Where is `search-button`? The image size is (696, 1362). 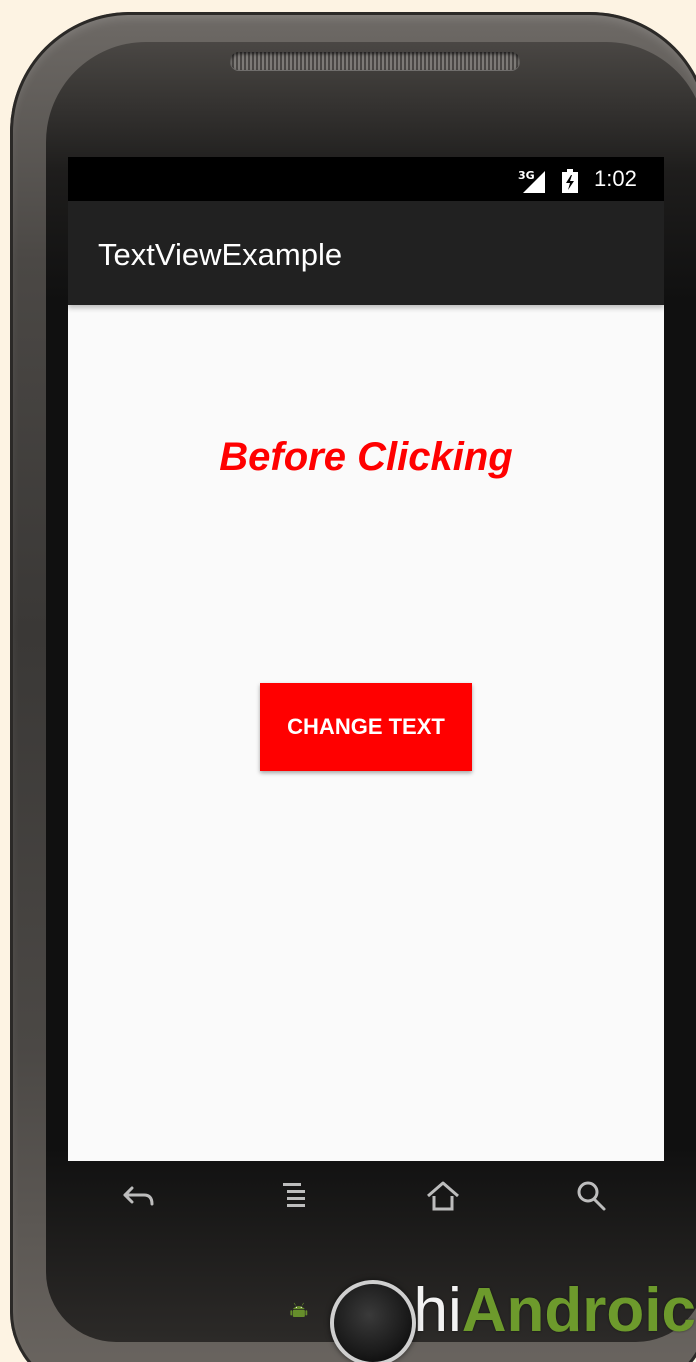 search-button is located at coordinates (591, 1196).